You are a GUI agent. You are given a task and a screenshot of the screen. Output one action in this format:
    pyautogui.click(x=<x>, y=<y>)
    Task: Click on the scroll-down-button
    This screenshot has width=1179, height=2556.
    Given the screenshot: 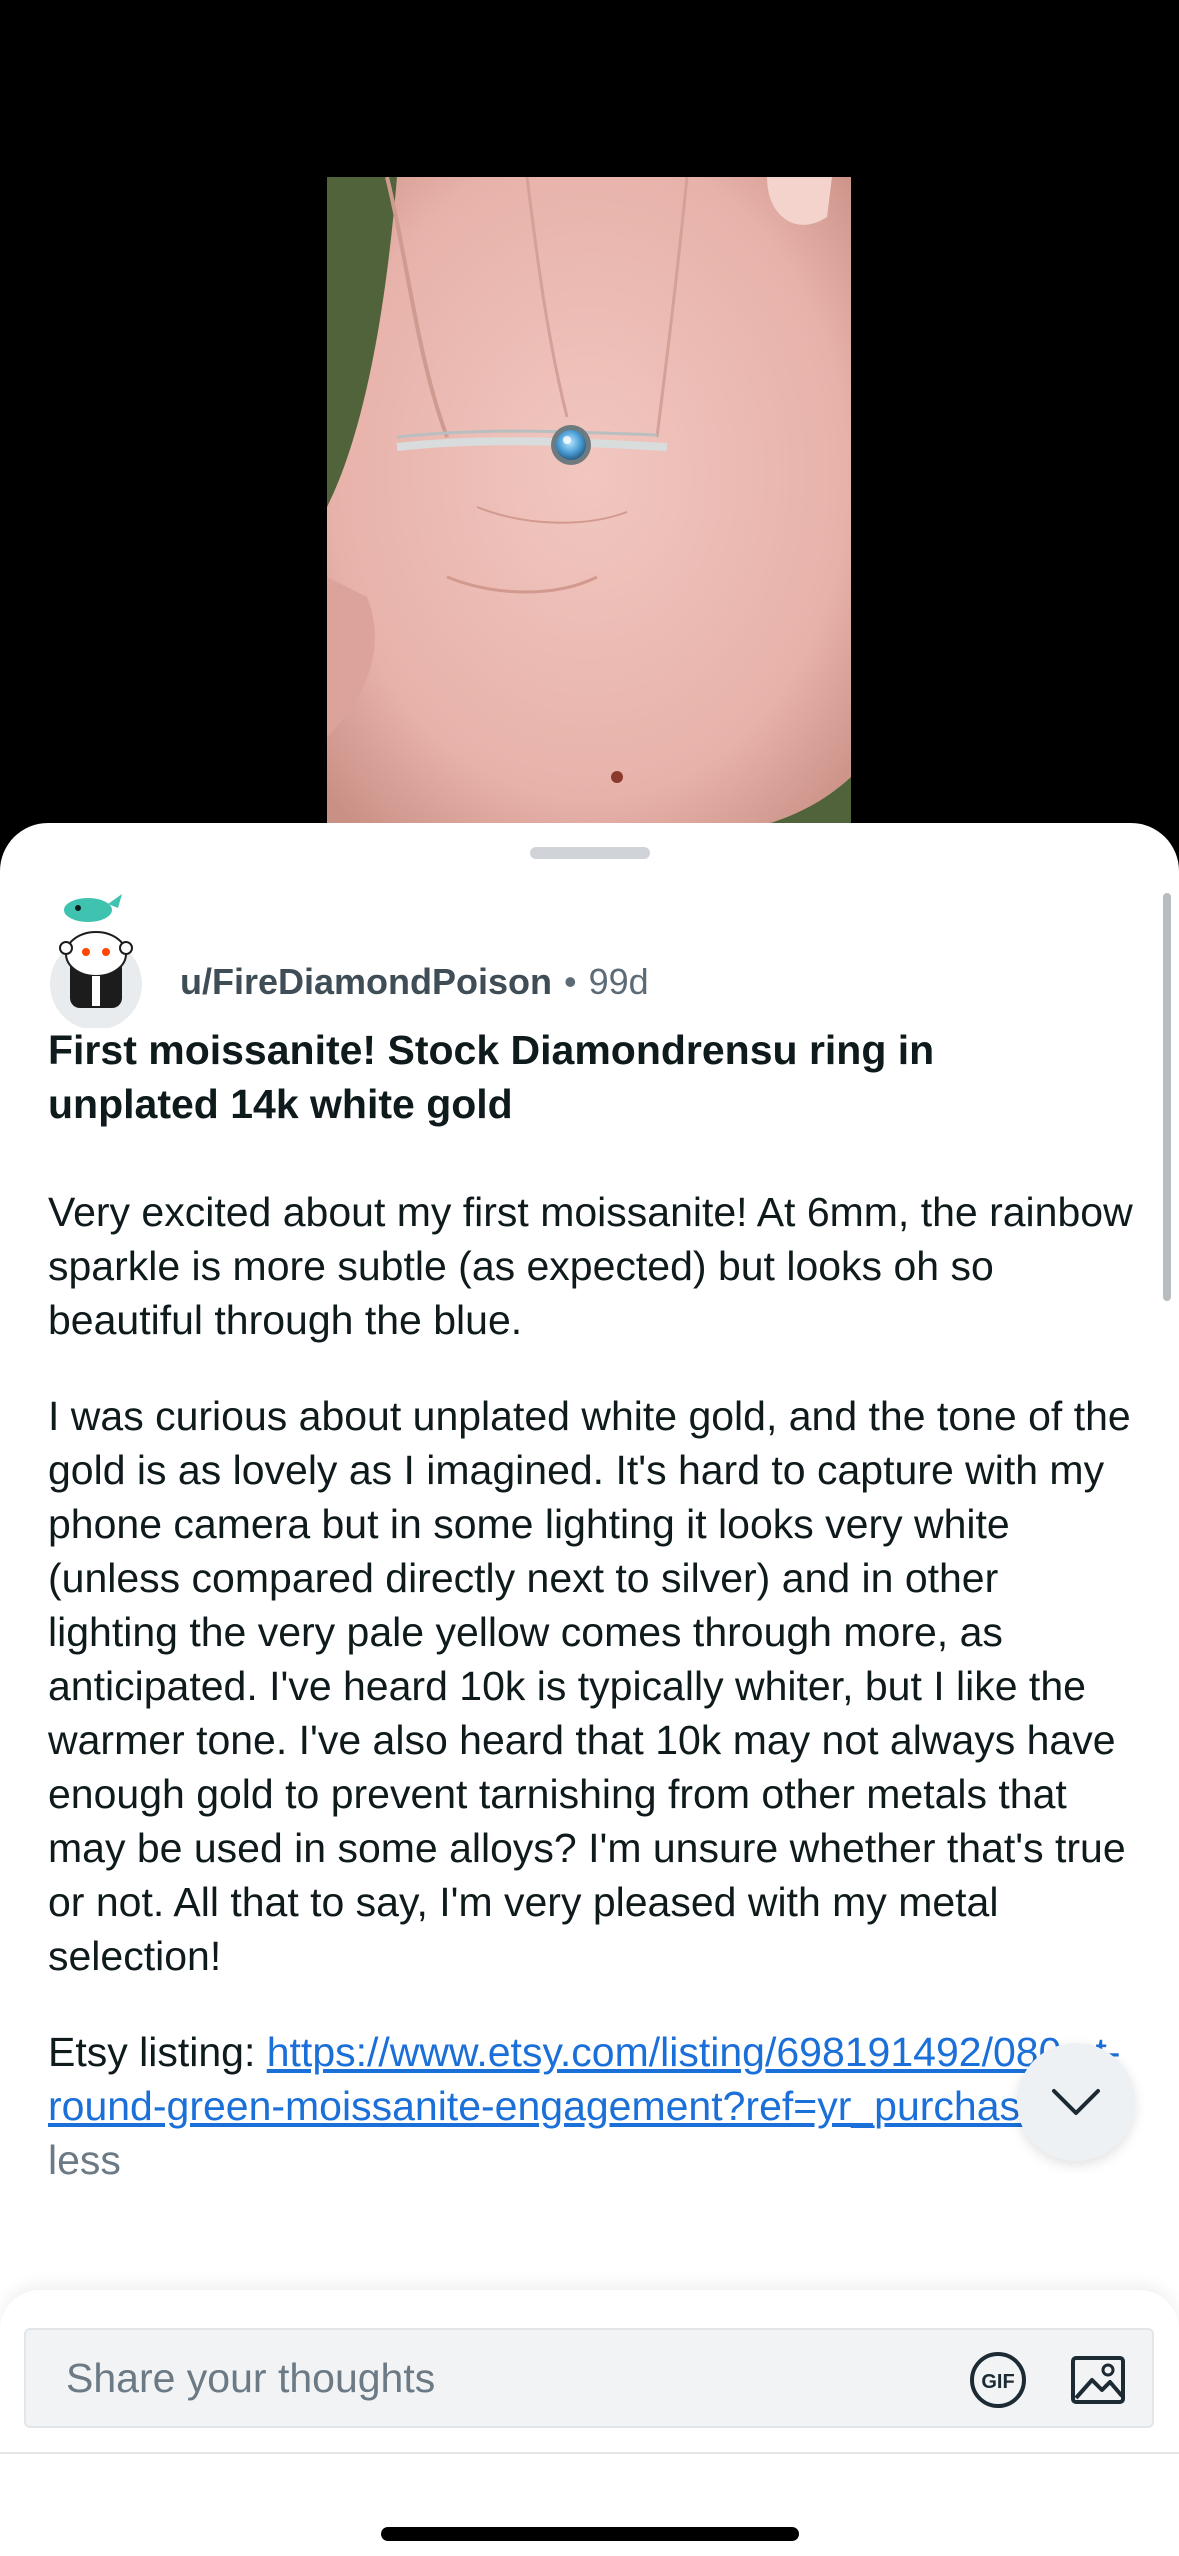 What is the action you would take?
    pyautogui.click(x=1076, y=2102)
    